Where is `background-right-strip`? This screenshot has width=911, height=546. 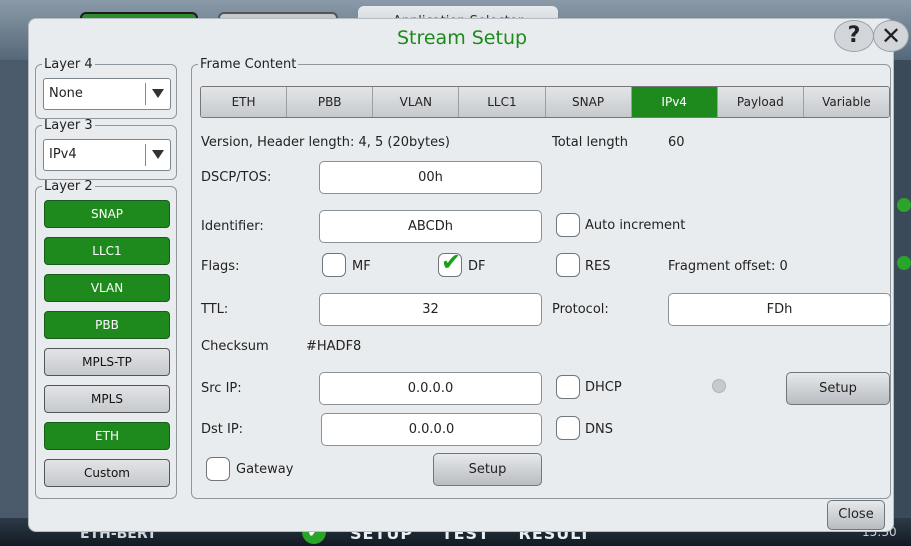 background-right-strip is located at coordinates (902, 289).